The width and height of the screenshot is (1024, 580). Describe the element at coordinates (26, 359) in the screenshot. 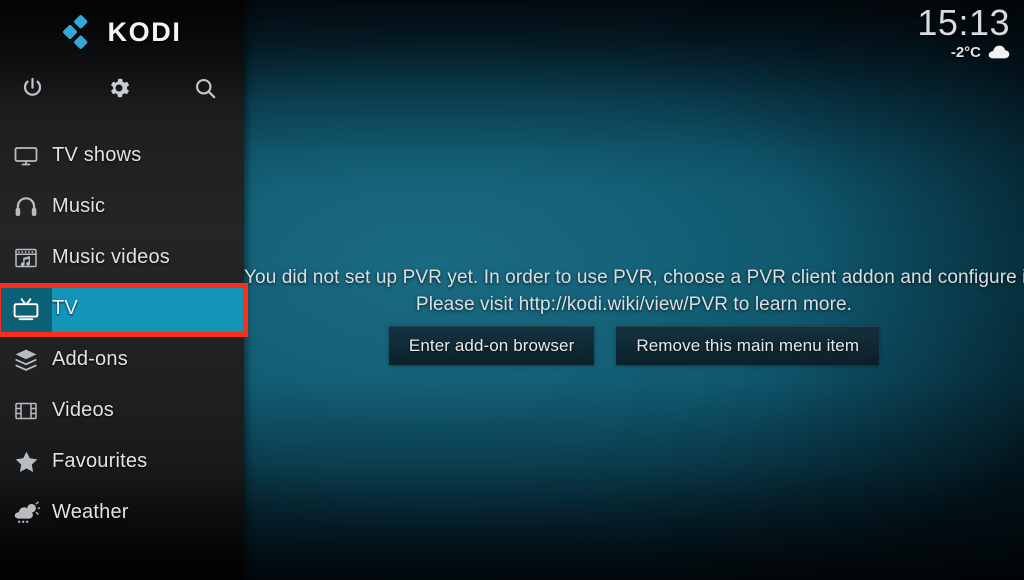

I see `package-box-icon` at that location.